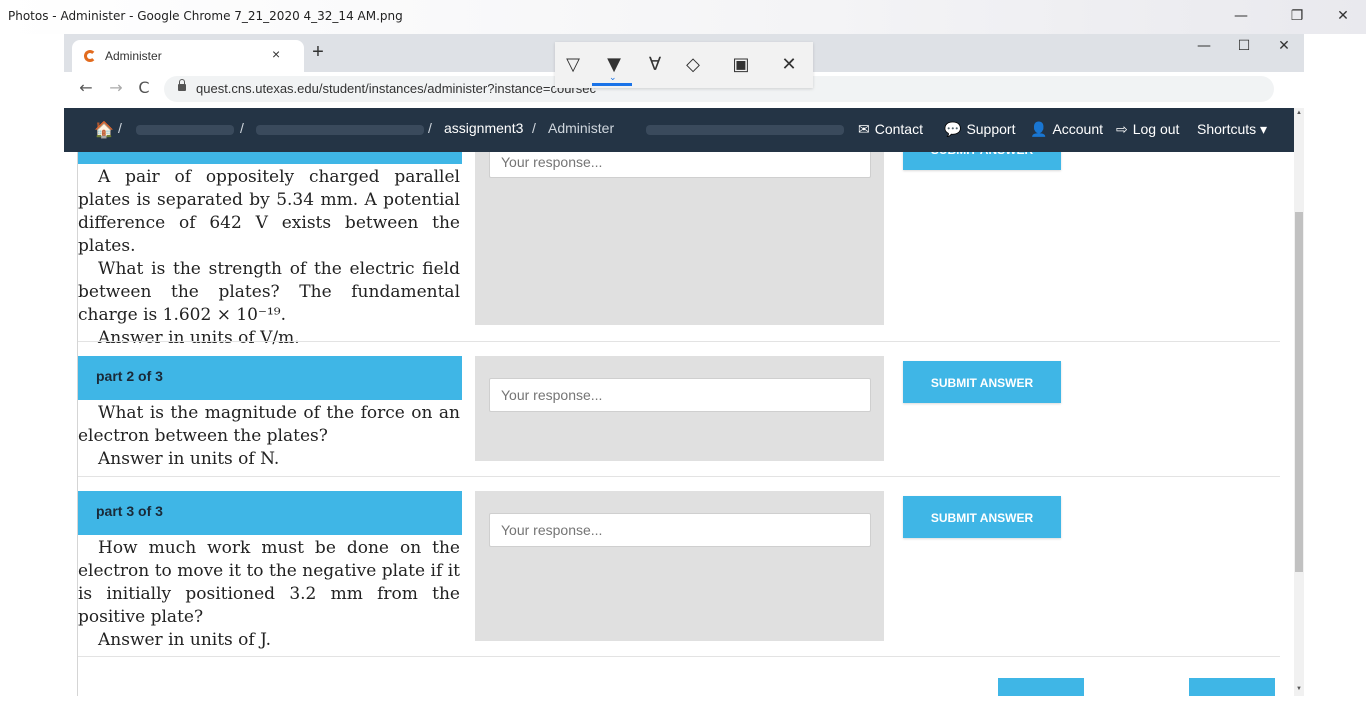 Image resolution: width=1366 pixels, height=728 pixels. I want to click on site-favicon-icon, so click(90, 56).